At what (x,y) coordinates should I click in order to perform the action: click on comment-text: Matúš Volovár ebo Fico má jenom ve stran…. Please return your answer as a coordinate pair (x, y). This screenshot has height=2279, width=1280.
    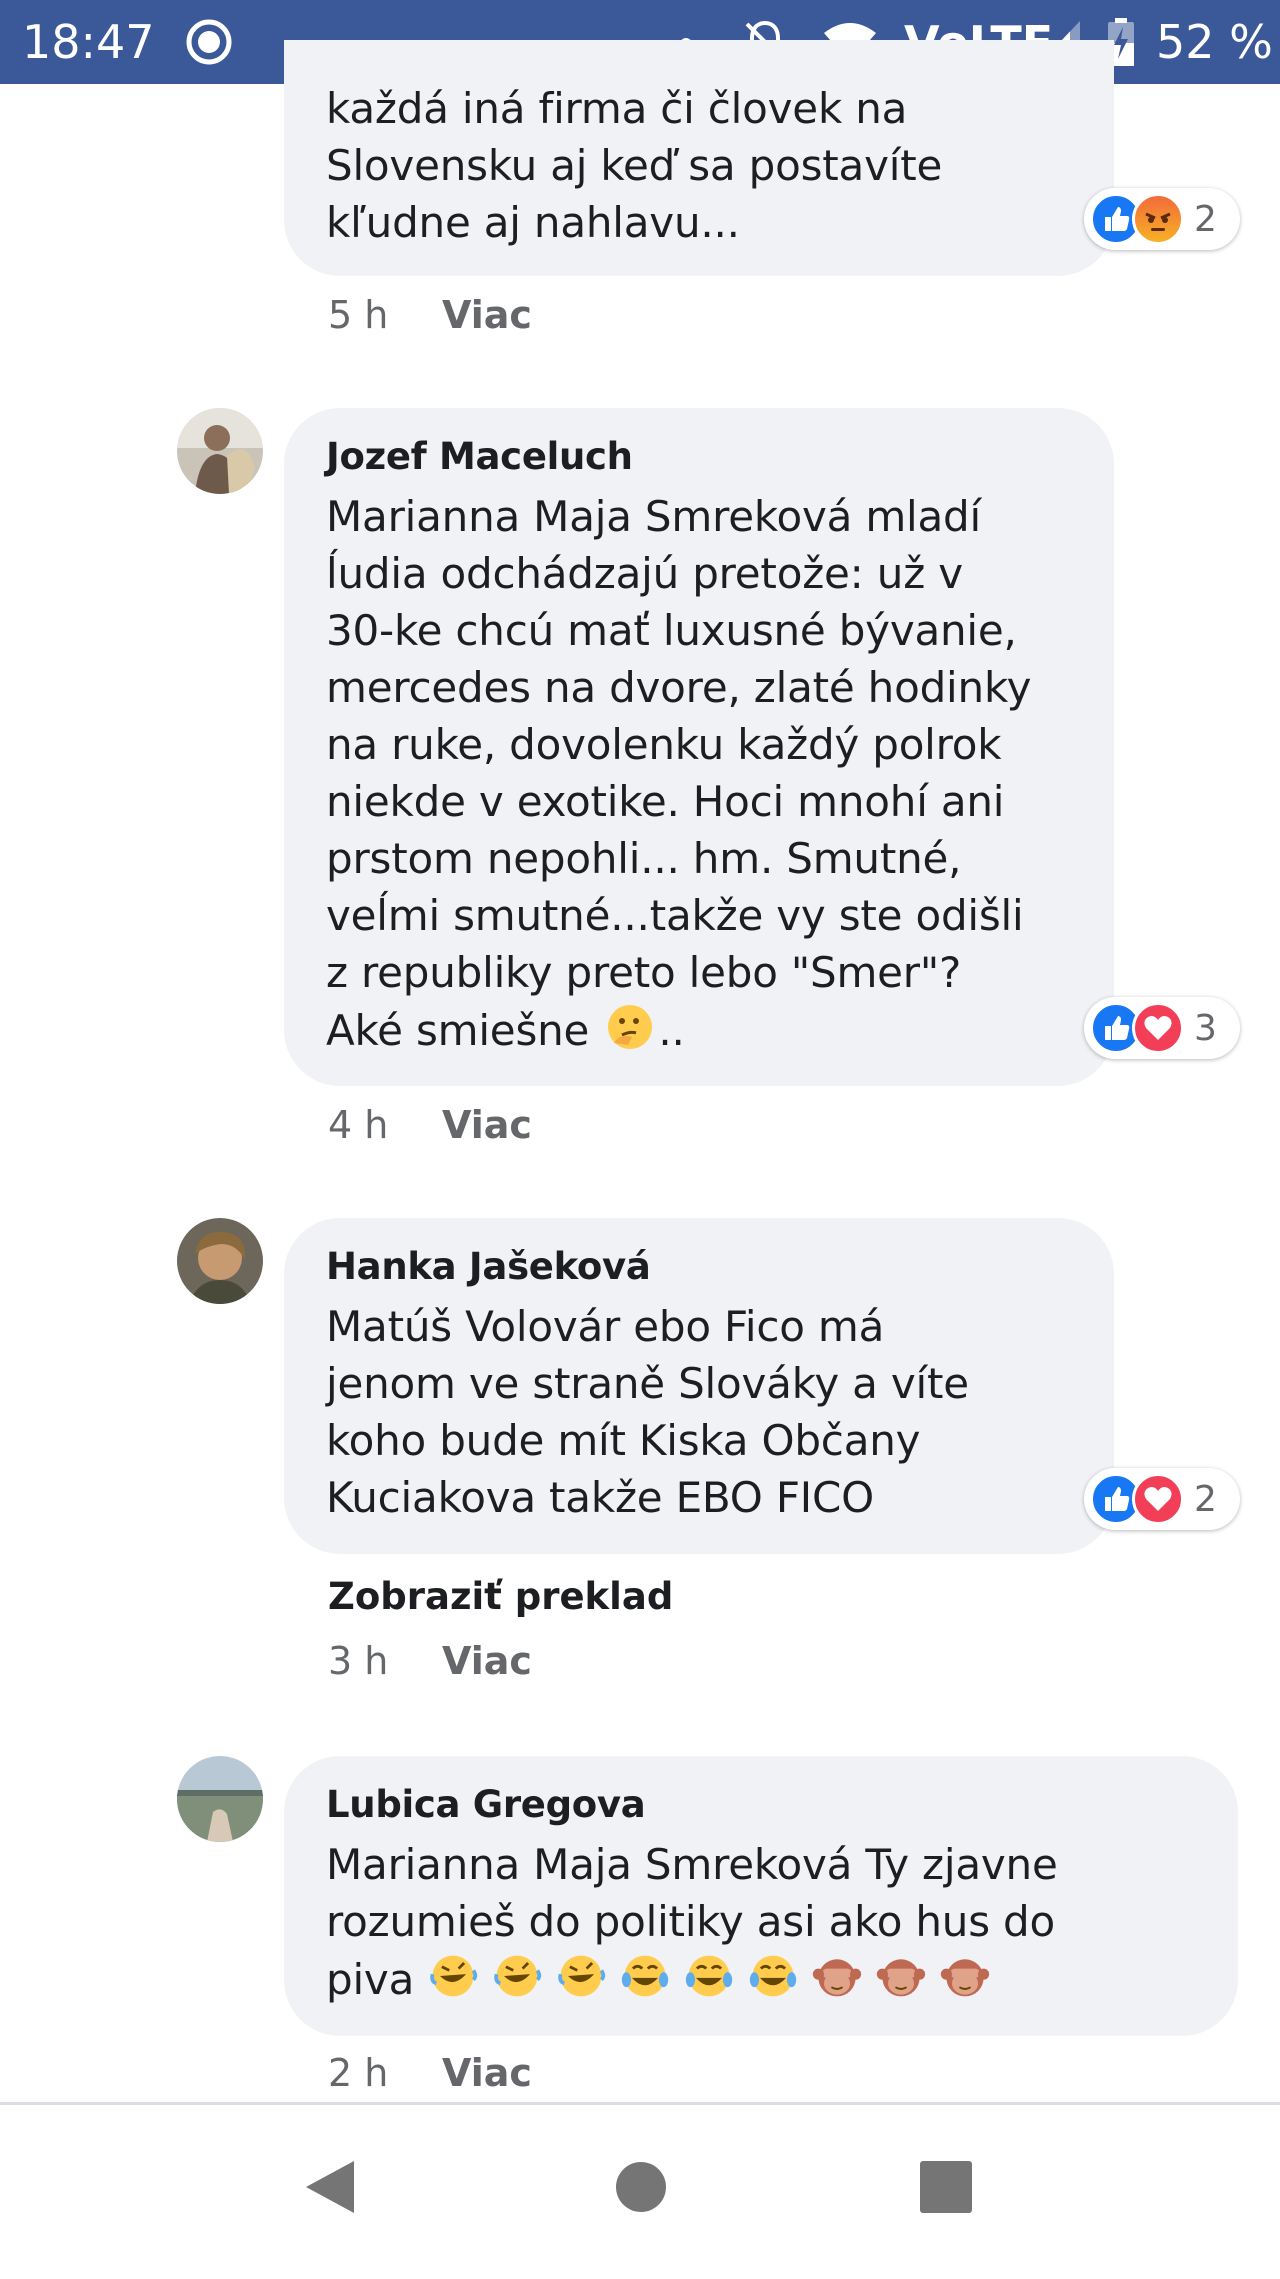
    Looking at the image, I should click on (647, 1412).